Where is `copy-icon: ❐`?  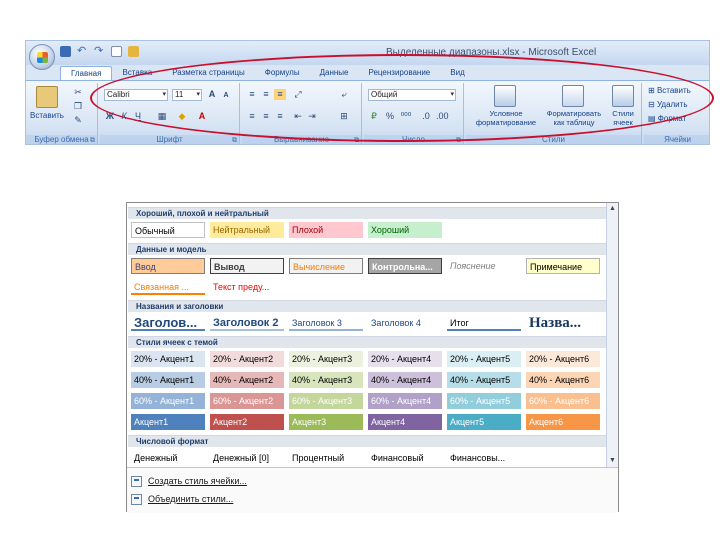 copy-icon: ❐ is located at coordinates (78, 106).